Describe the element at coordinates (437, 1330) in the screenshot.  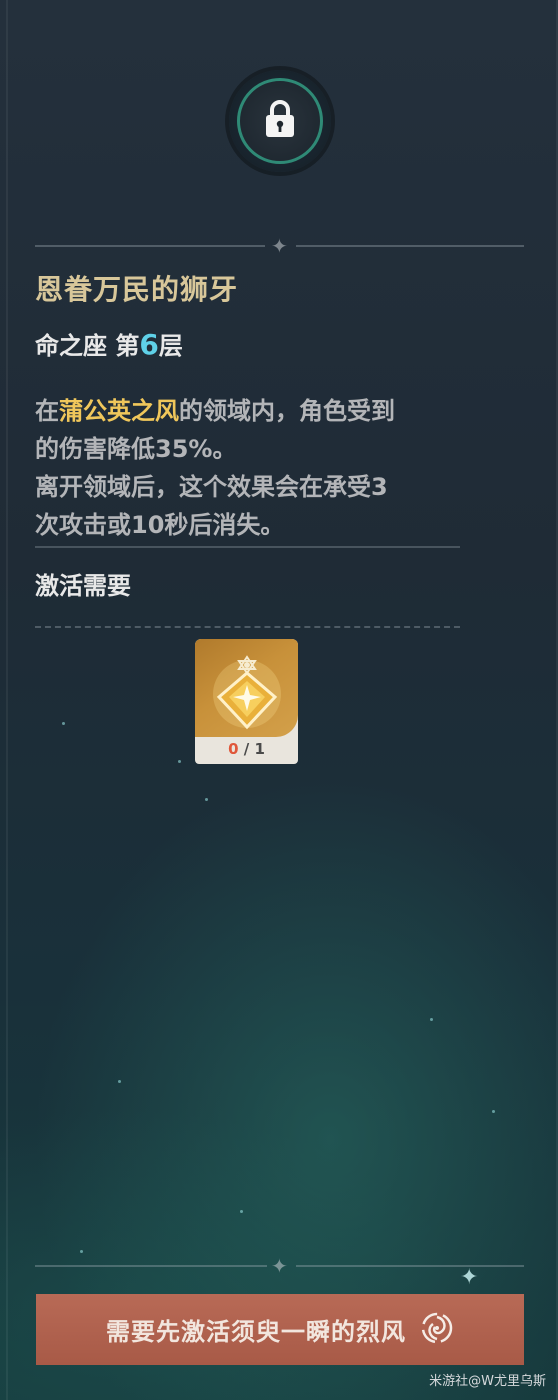
I see `anemo-element-icon` at that location.